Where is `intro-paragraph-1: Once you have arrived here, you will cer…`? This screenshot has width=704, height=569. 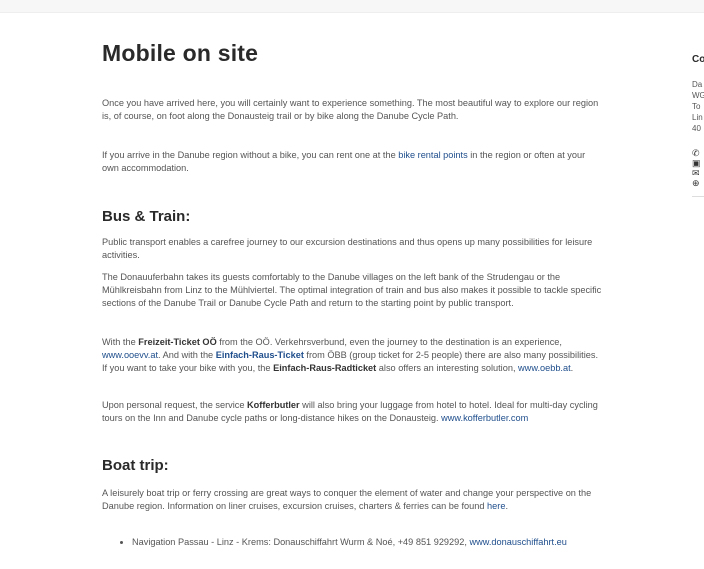
intro-paragraph-1: Once you have arrived here, you will cer… is located at coordinates (350, 109).